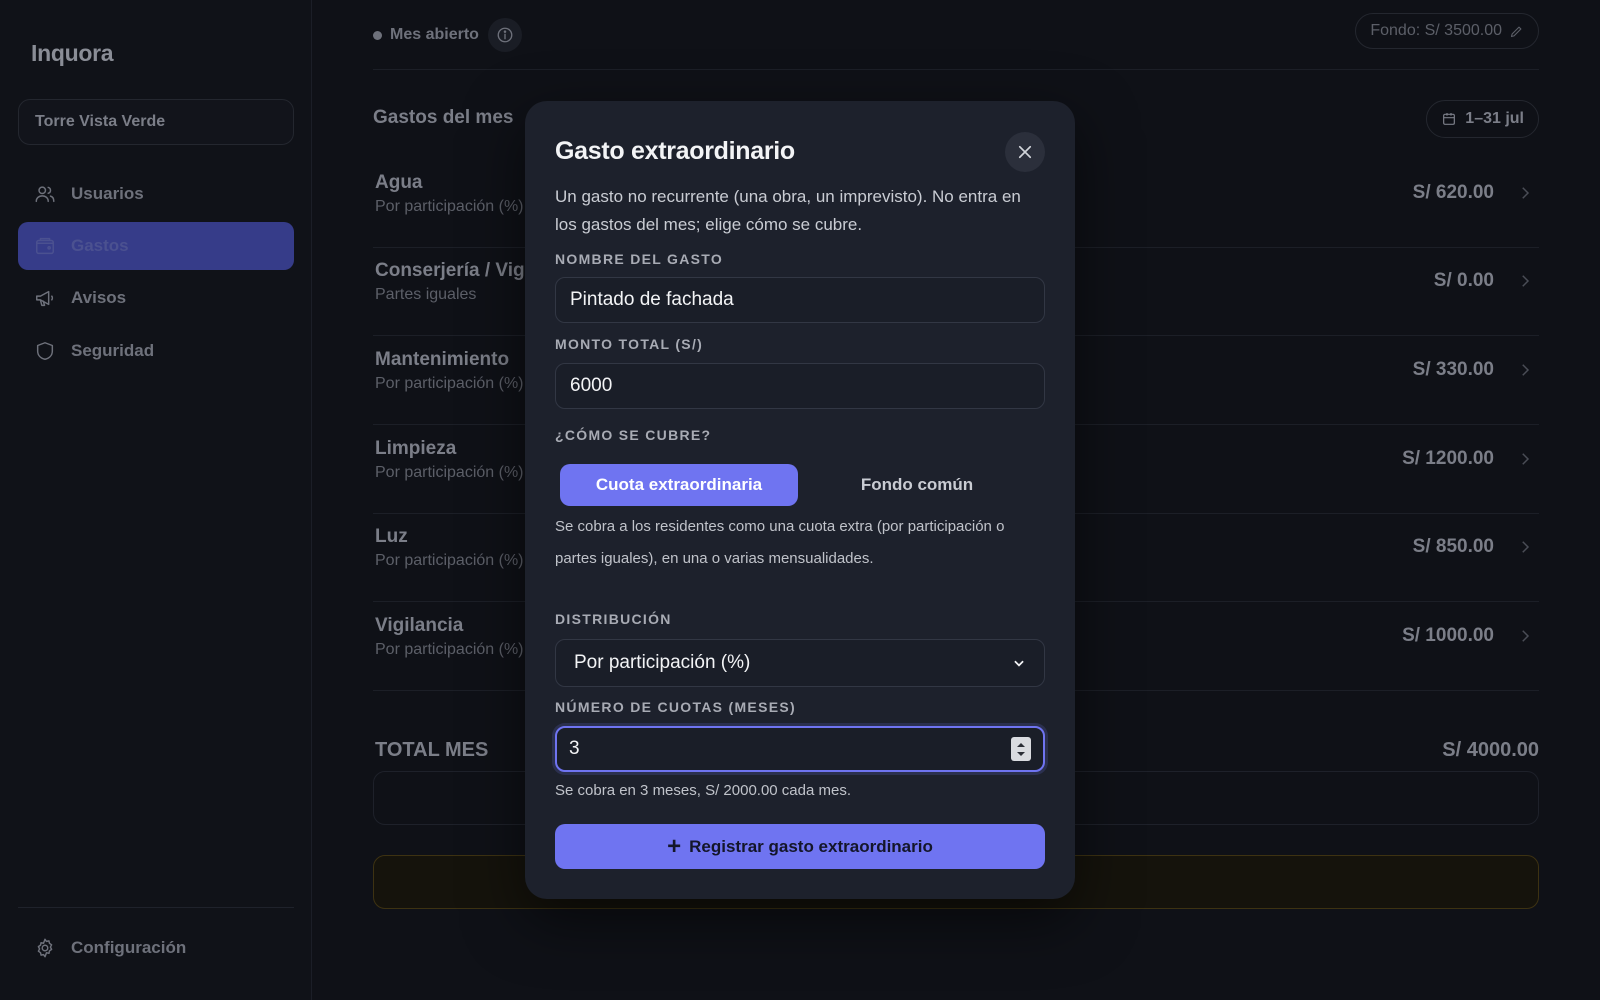  Describe the element at coordinates (442, 359) in the screenshot. I see `expense-name: Mantenimiento` at that location.